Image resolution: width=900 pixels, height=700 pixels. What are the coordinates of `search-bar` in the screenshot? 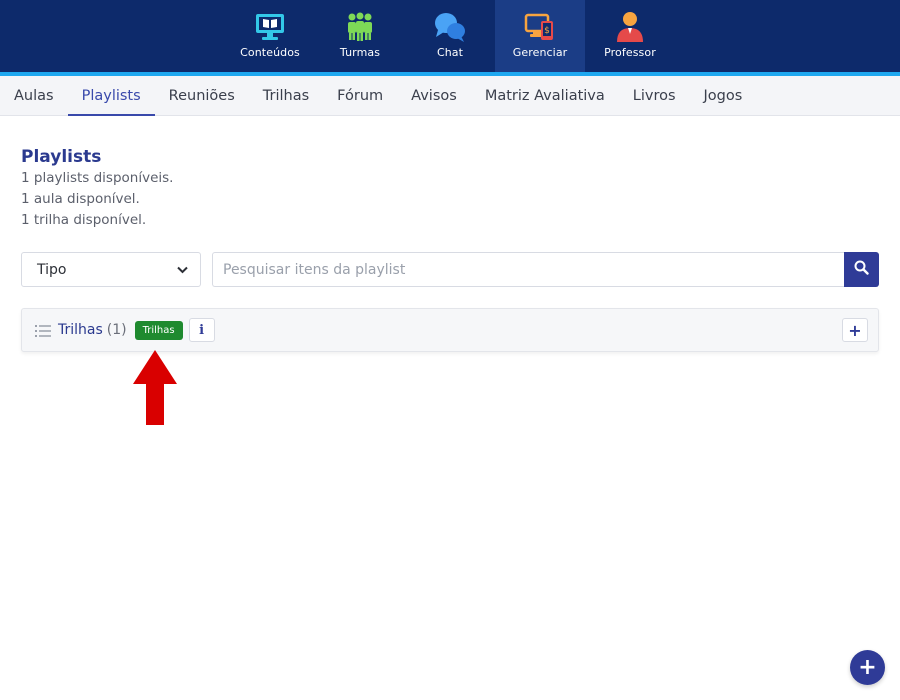 It's located at (545, 269).